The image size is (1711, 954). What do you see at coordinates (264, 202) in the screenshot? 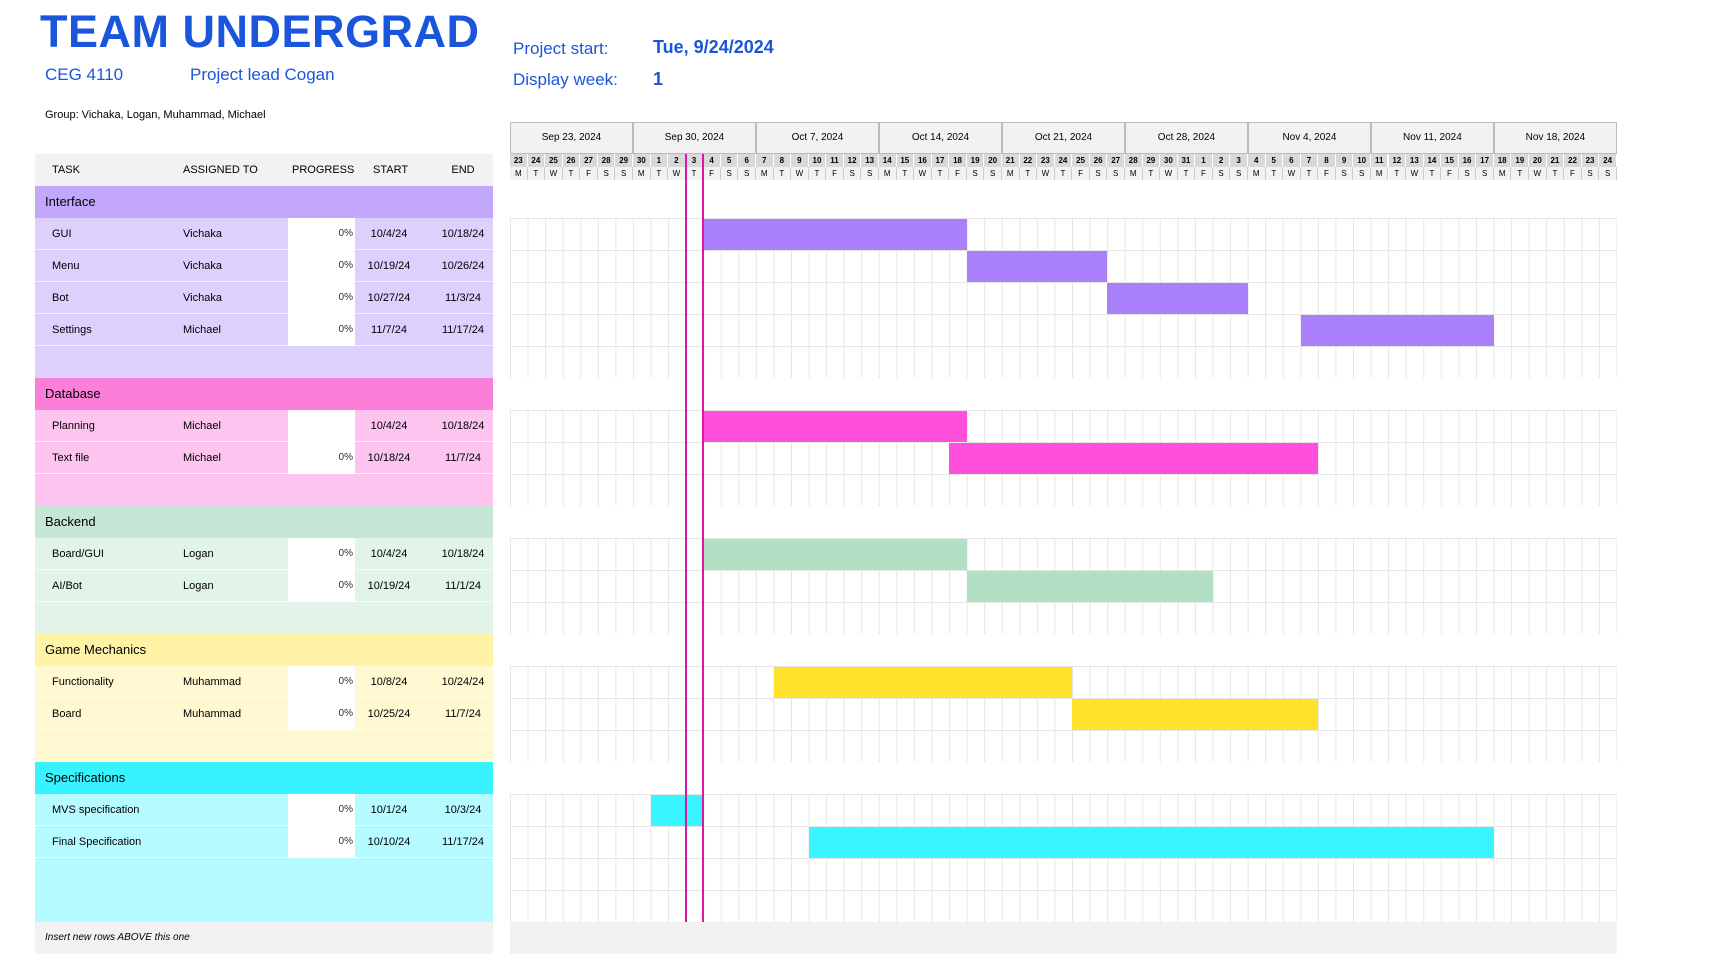
I see `section-header: Interface` at bounding box center [264, 202].